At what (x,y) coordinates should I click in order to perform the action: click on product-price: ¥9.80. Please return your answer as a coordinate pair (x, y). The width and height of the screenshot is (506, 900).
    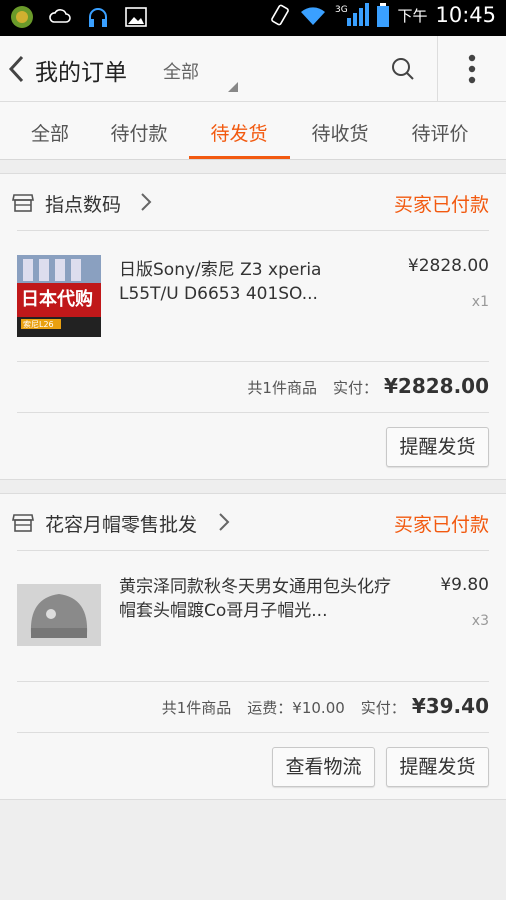
    Looking at the image, I should click on (464, 585).